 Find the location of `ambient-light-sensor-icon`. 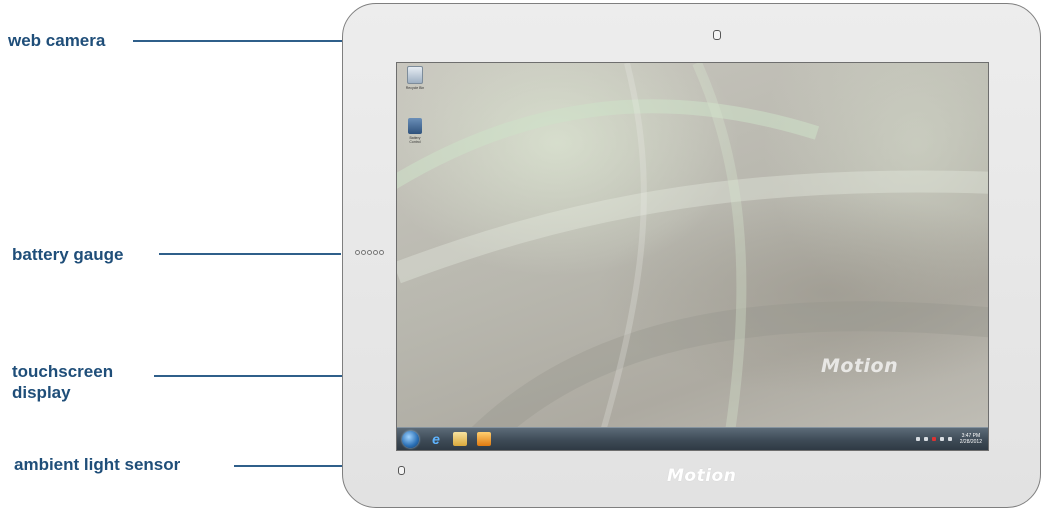

ambient-light-sensor-icon is located at coordinates (401, 470).